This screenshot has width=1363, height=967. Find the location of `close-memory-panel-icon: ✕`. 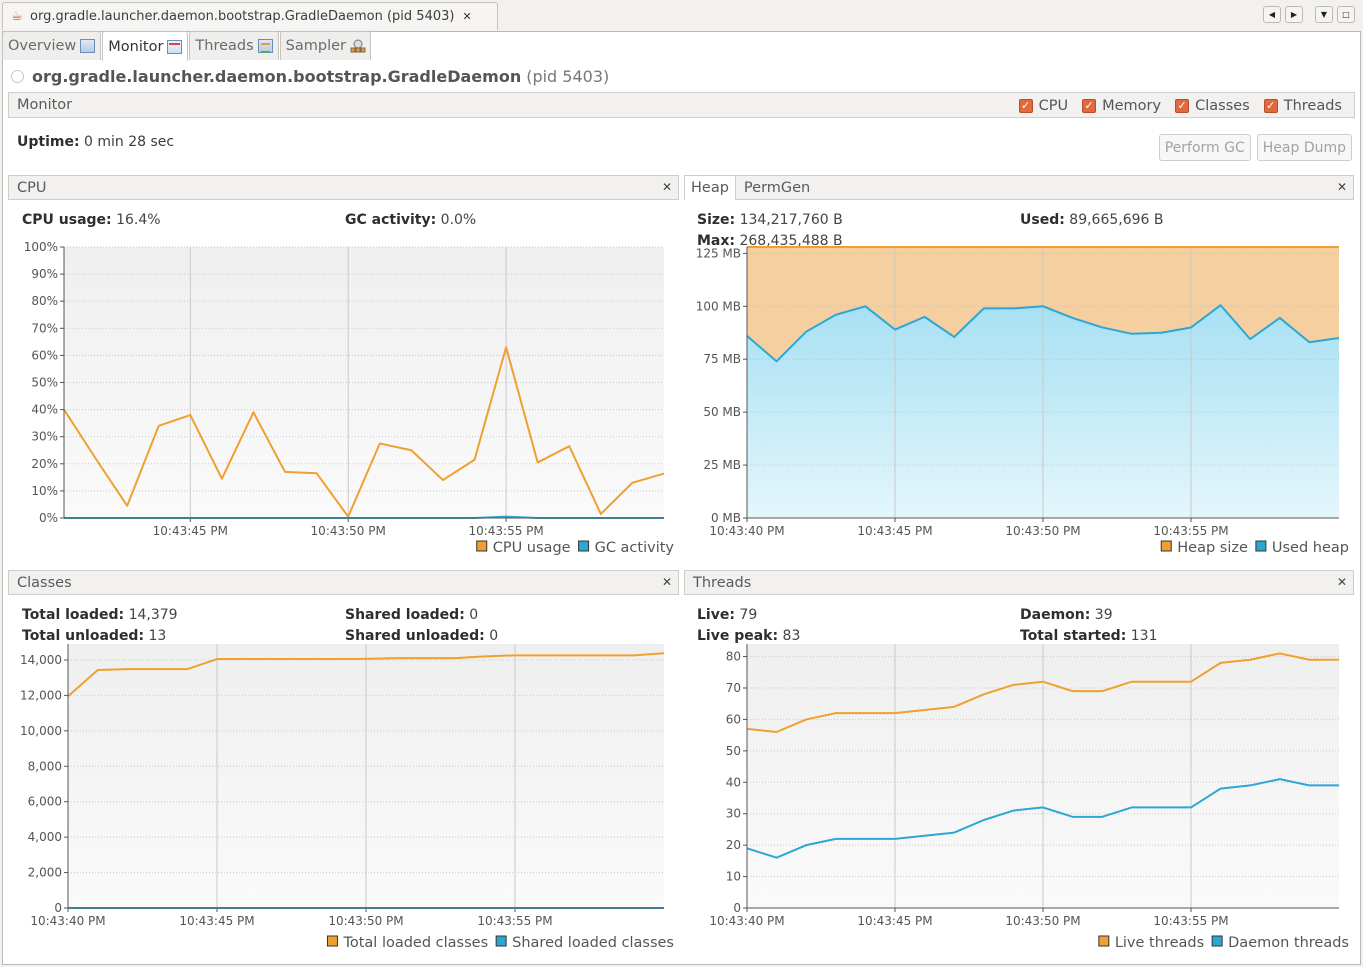

close-memory-panel-icon: ✕ is located at coordinates (1342, 187).